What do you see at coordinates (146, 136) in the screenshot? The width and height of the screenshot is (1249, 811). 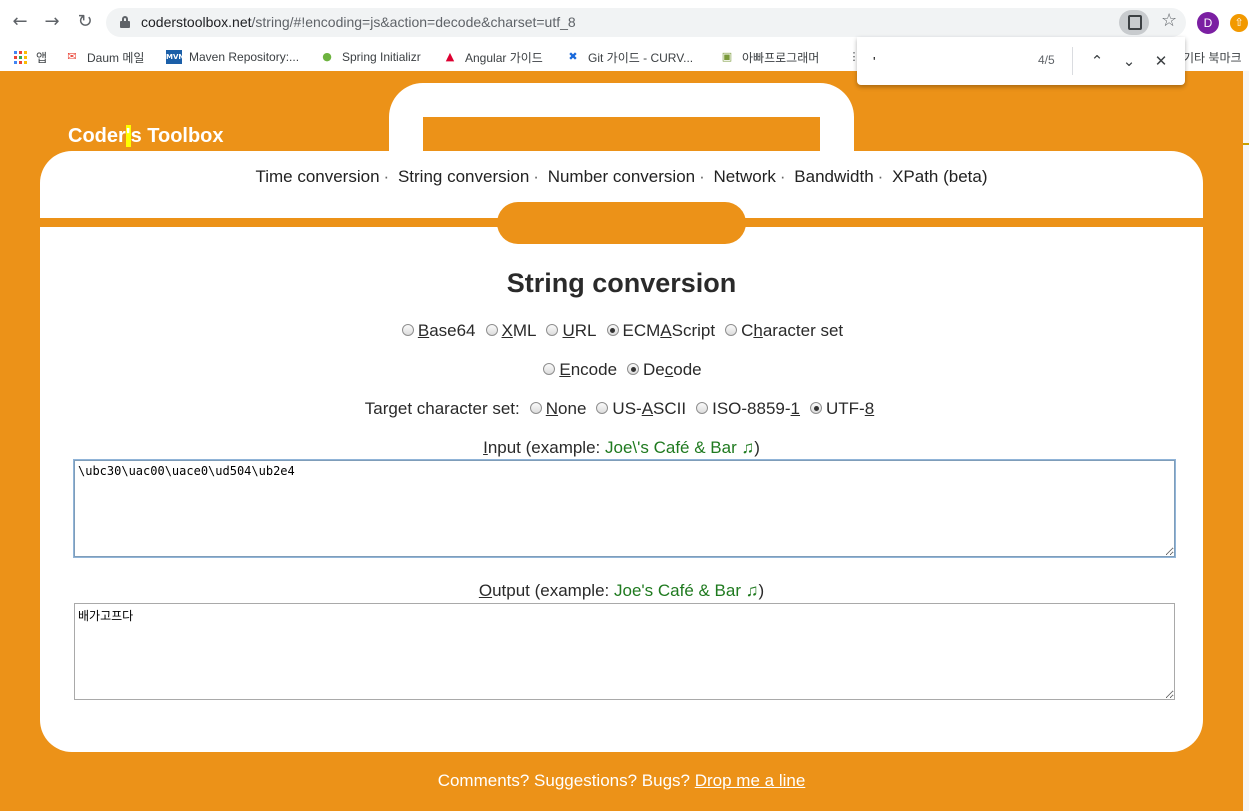 I see `site-brand: Coder's Toolbox` at bounding box center [146, 136].